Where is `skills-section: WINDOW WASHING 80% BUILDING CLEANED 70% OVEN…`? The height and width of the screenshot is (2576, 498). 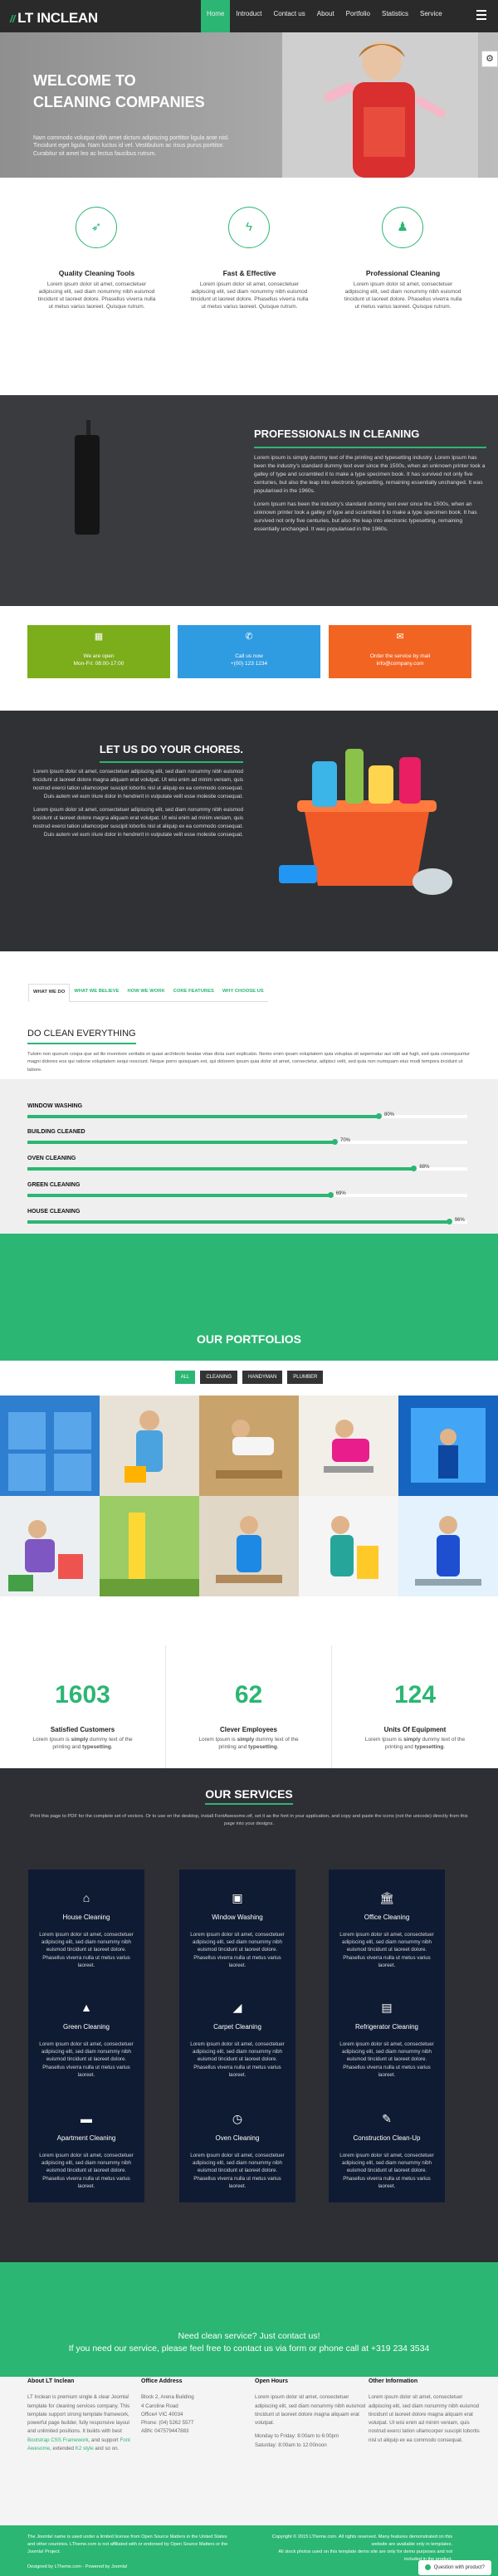 skills-section: WINDOW WASHING 80% BUILDING CLEANED 70% OVEN… is located at coordinates (249, 1156).